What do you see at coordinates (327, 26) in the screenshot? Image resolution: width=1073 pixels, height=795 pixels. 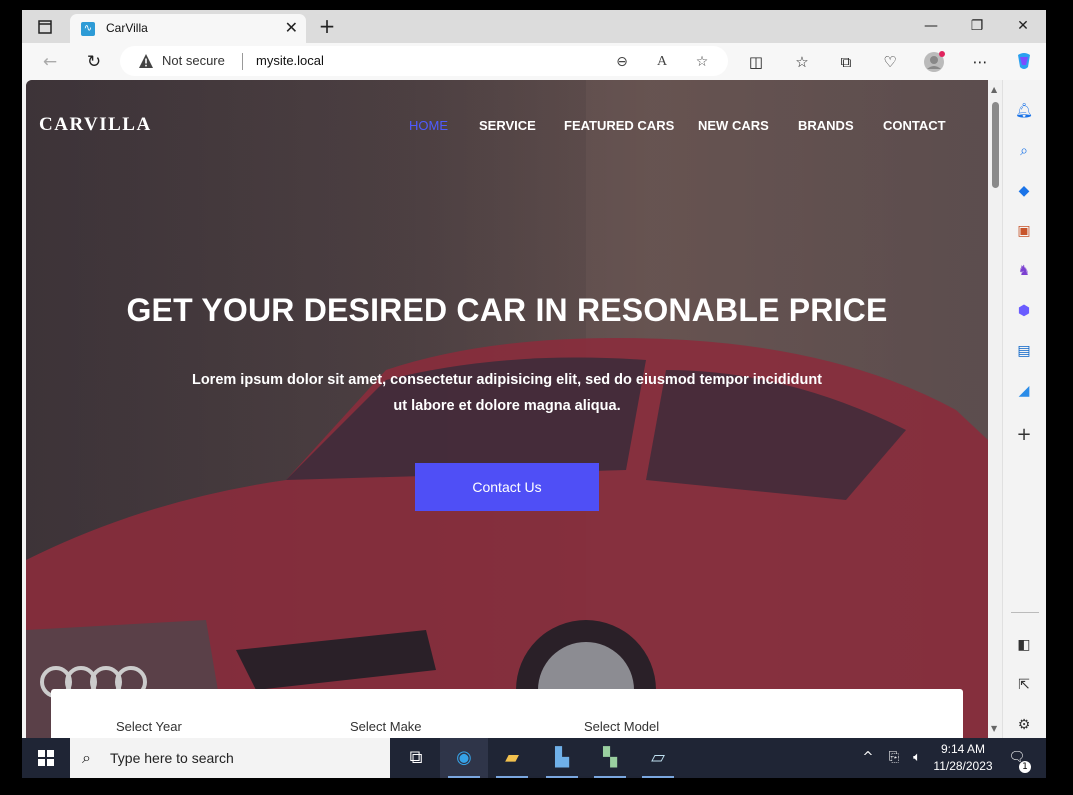 I see `new-tab-button: +` at bounding box center [327, 26].